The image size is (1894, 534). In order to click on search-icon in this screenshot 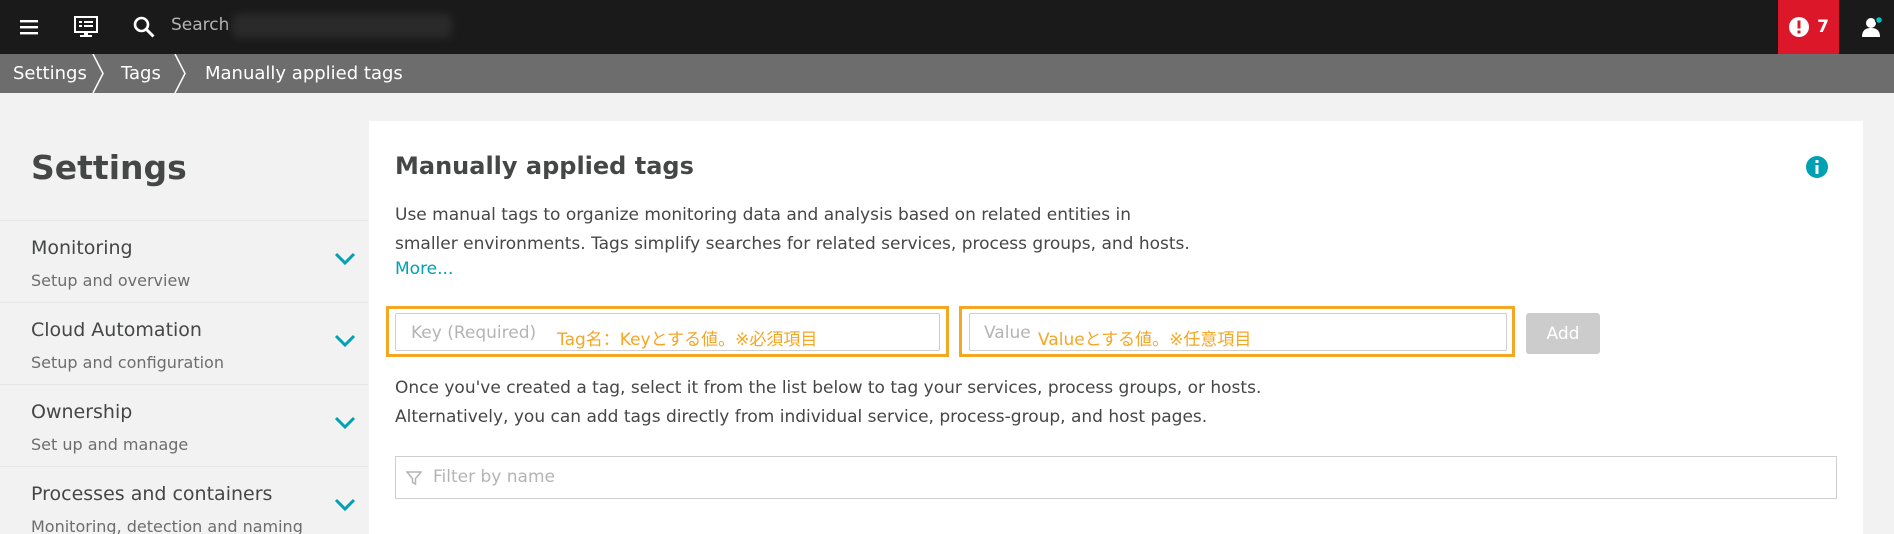, I will do `click(144, 27)`.